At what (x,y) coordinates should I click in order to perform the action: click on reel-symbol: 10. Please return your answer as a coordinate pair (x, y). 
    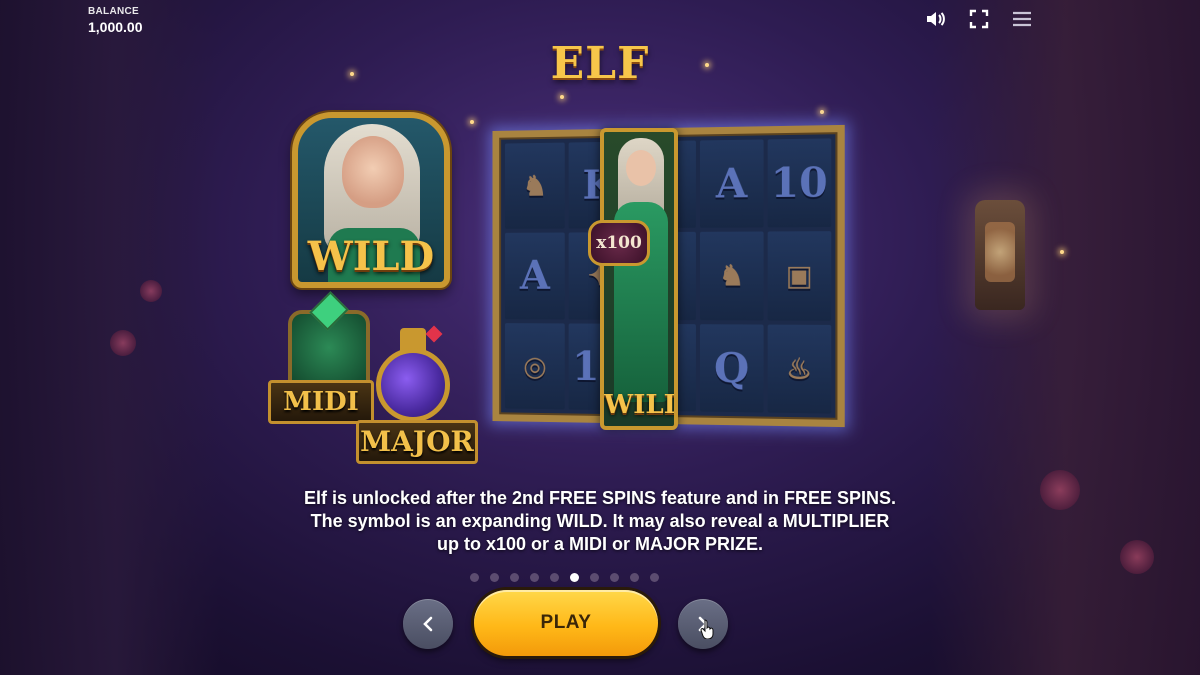
    Looking at the image, I should click on (799, 183).